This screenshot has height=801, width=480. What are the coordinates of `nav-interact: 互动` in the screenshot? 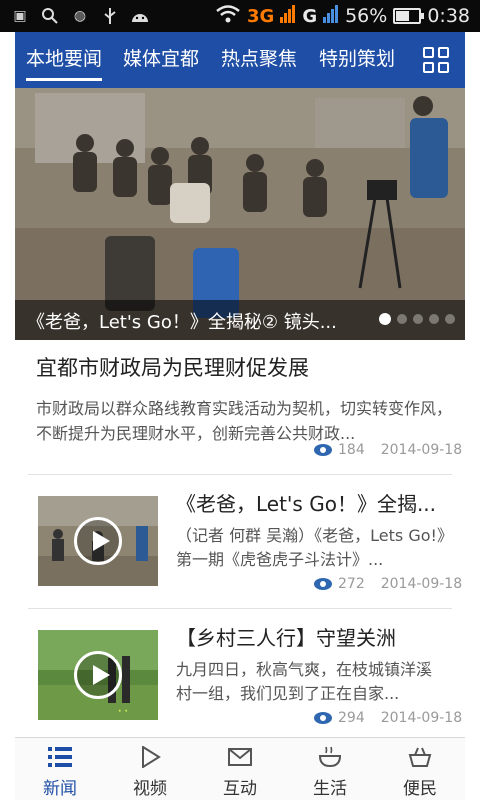 It's located at (240, 769).